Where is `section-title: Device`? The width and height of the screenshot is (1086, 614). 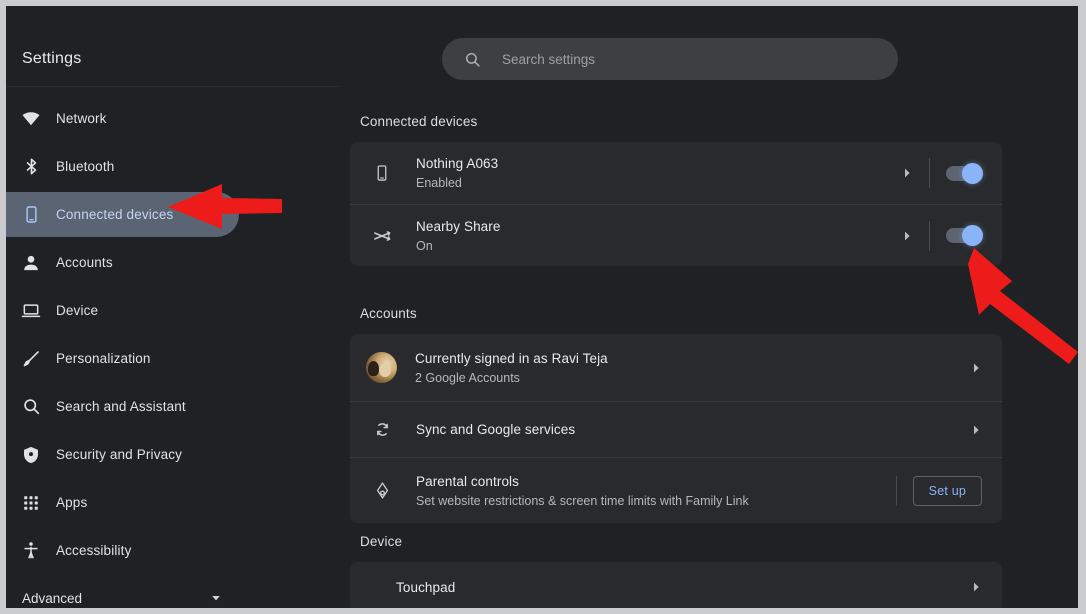 section-title: Device is located at coordinates (381, 541).